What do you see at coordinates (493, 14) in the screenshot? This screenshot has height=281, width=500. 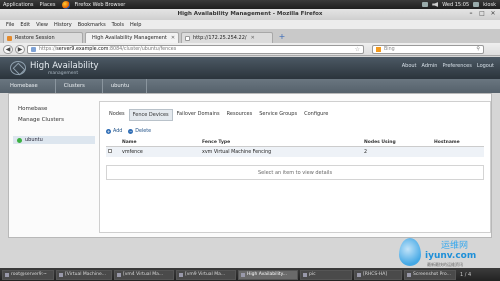 I see `close-button: ✕` at bounding box center [493, 14].